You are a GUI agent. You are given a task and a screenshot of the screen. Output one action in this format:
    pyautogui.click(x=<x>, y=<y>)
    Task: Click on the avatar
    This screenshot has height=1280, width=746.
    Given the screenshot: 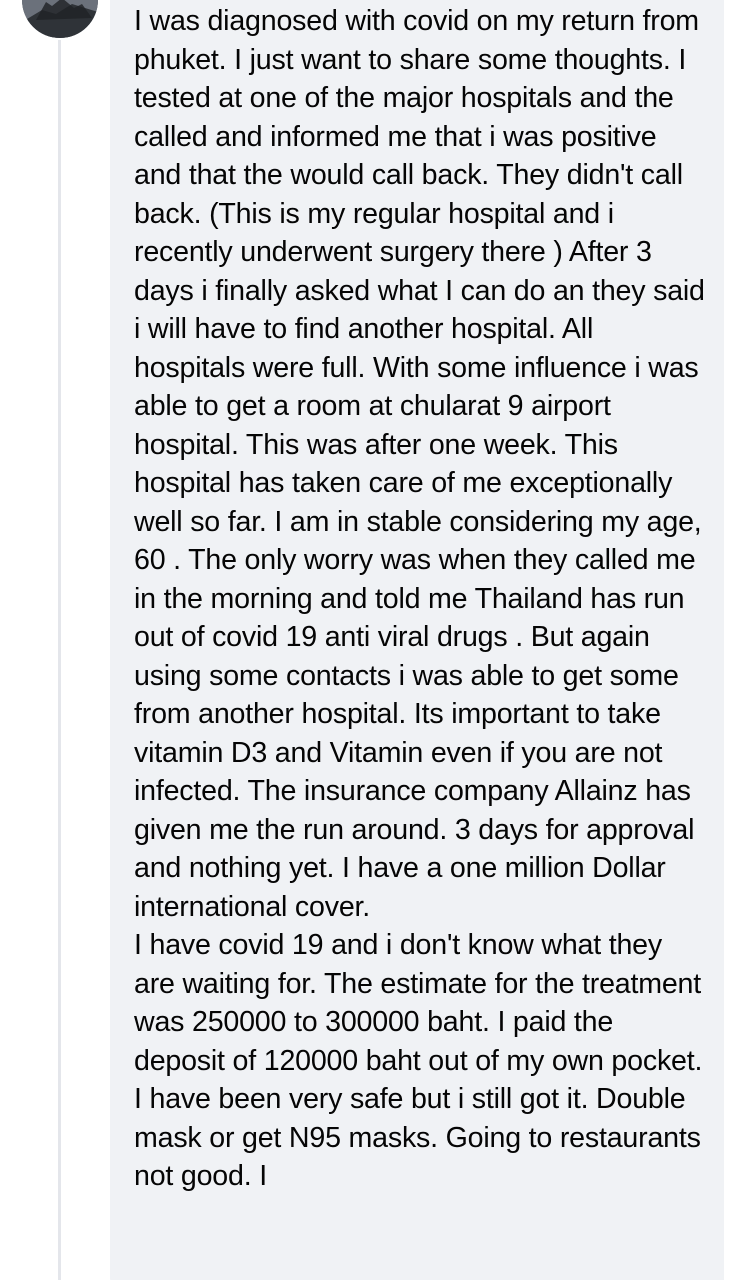 What is the action you would take?
    pyautogui.click(x=60, y=19)
    